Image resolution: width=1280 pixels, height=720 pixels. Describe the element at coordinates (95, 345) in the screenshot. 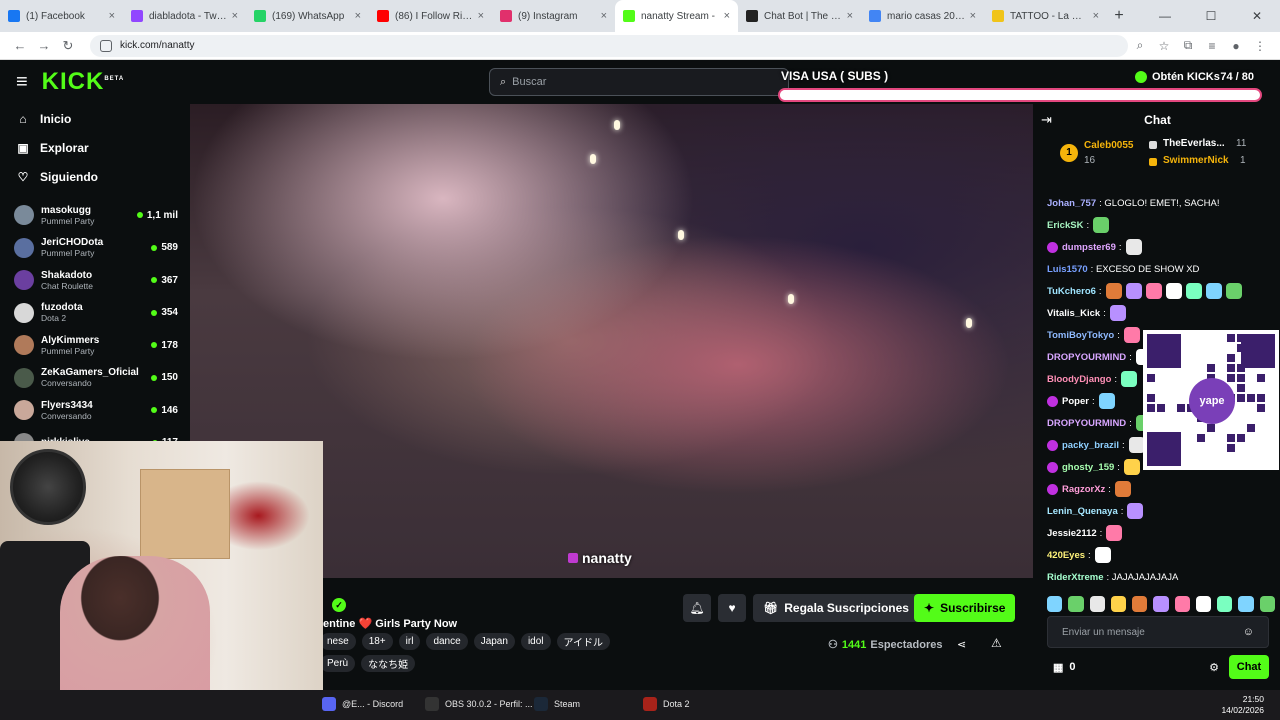

I see `following-channel: AlyKimmers Pummel Party 178` at that location.